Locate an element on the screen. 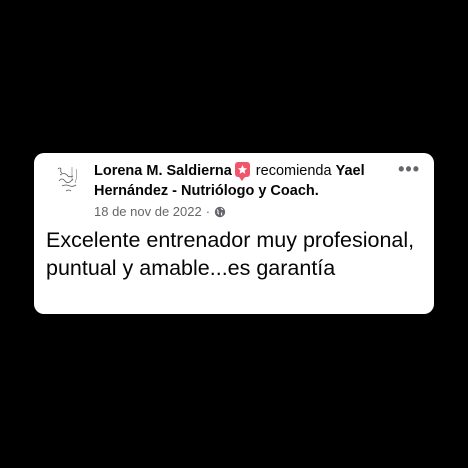 The height and width of the screenshot is (468, 468). action-text: recomienda is located at coordinates (293, 171).